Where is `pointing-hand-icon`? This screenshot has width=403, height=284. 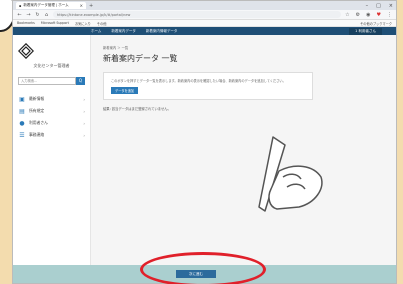 pointing-hand-icon is located at coordinates (290, 174).